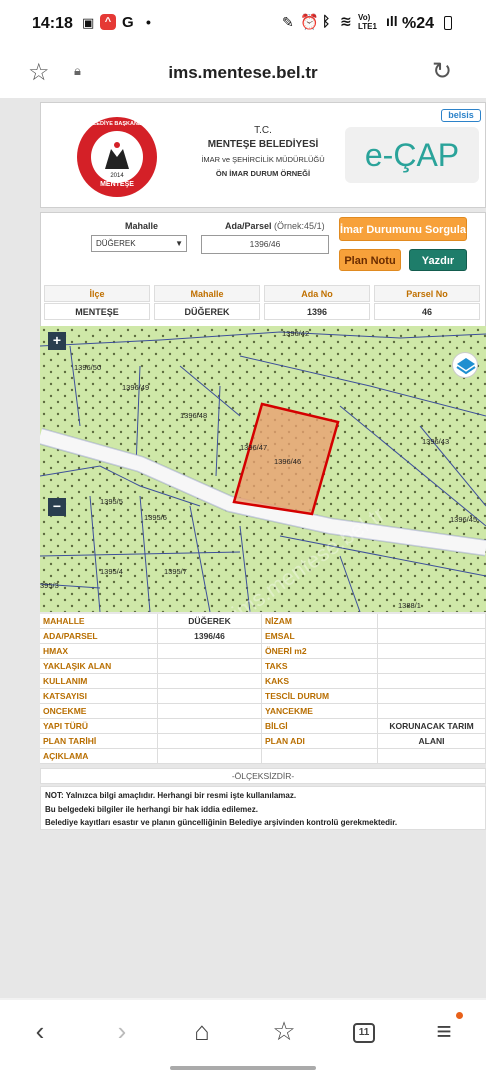  I want to click on map-label: 1396/47, so click(253, 447).